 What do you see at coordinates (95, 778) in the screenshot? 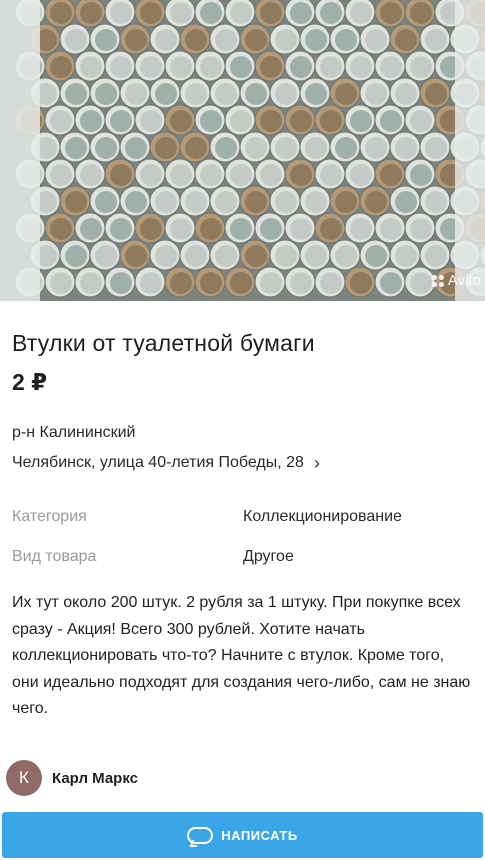
I see `seller-name: Карл Маркс` at bounding box center [95, 778].